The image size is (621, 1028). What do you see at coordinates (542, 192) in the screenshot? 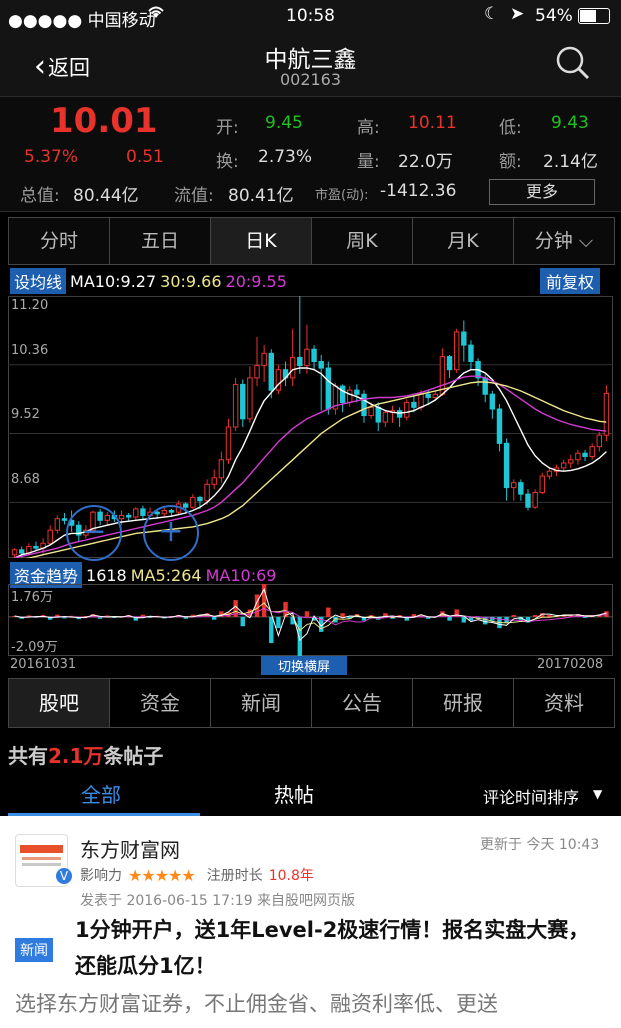
I see `more-button: 更多` at bounding box center [542, 192].